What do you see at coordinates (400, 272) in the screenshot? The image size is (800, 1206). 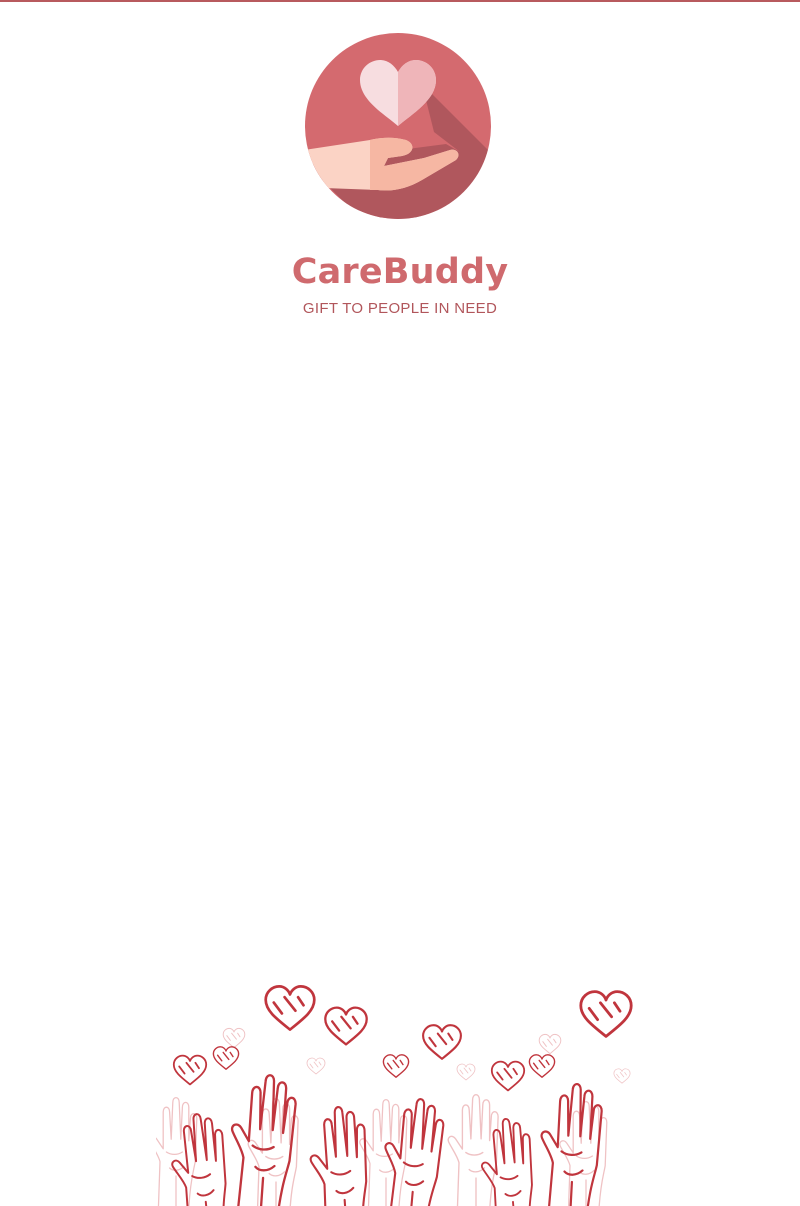 I see `app-title: CareBuddy` at bounding box center [400, 272].